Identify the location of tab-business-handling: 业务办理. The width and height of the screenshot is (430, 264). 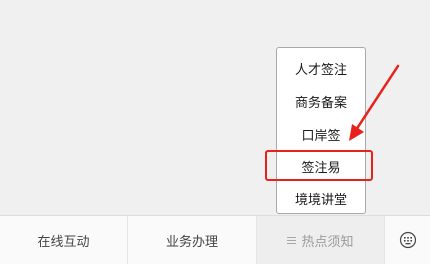
(192, 240).